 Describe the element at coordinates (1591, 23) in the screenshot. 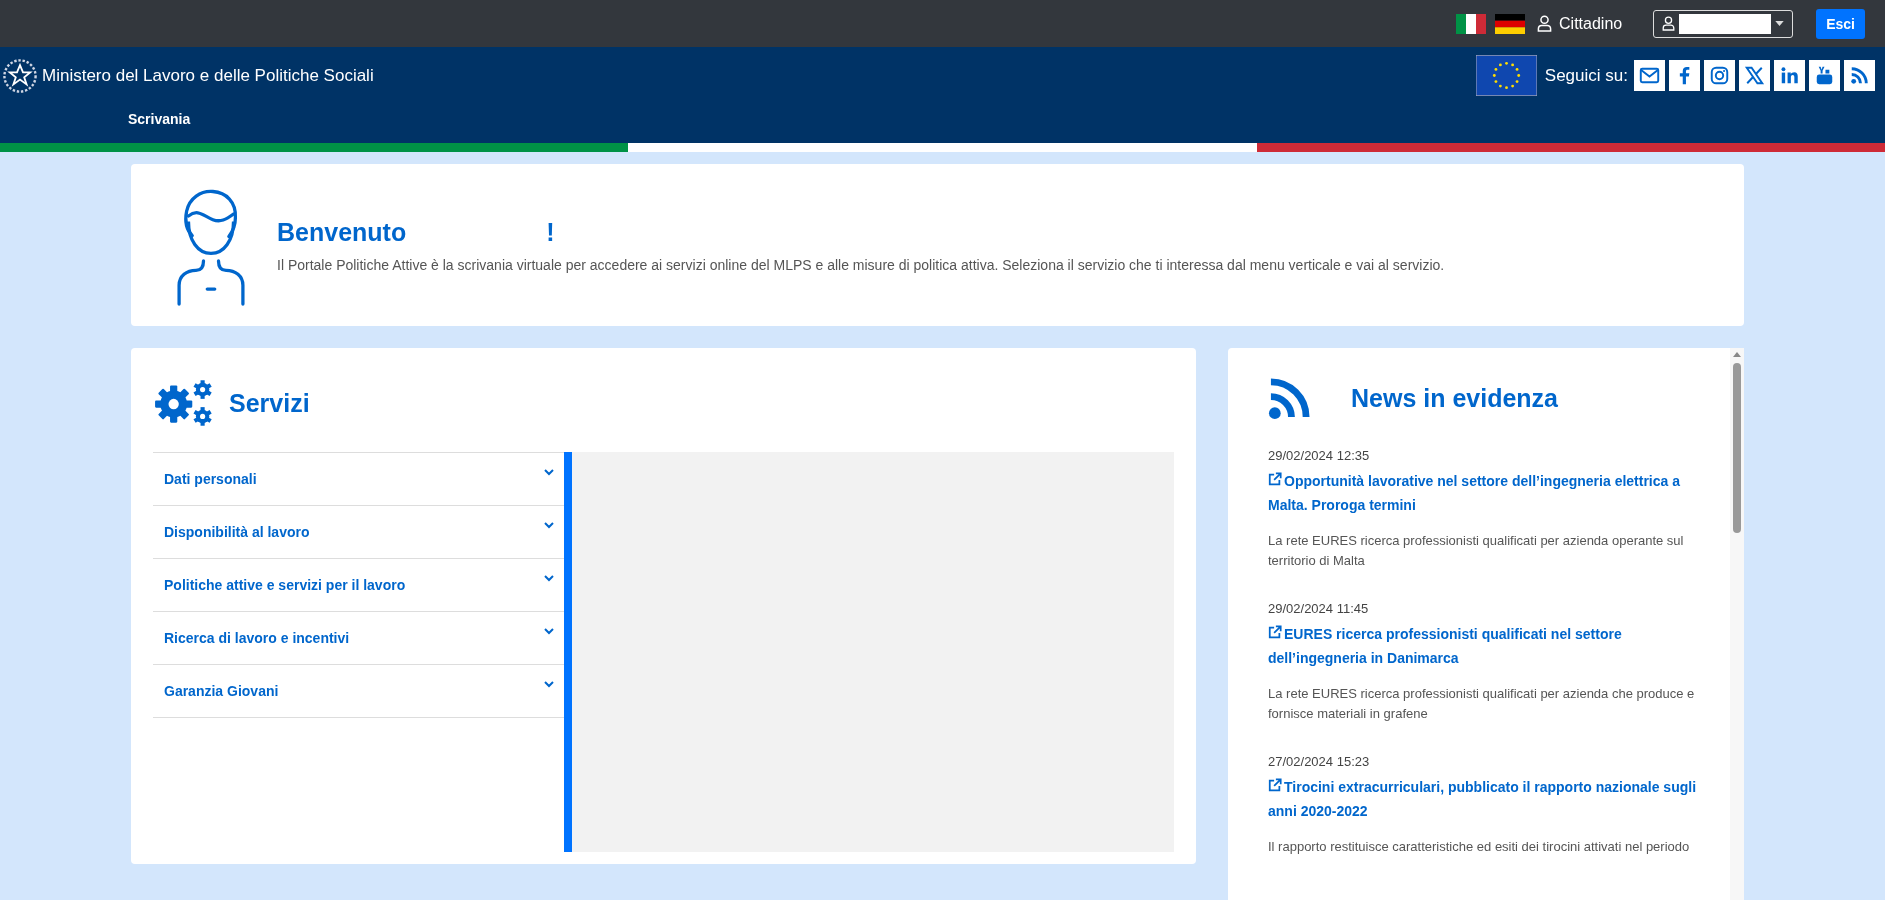

I see `role-label: Cittadino` at that location.